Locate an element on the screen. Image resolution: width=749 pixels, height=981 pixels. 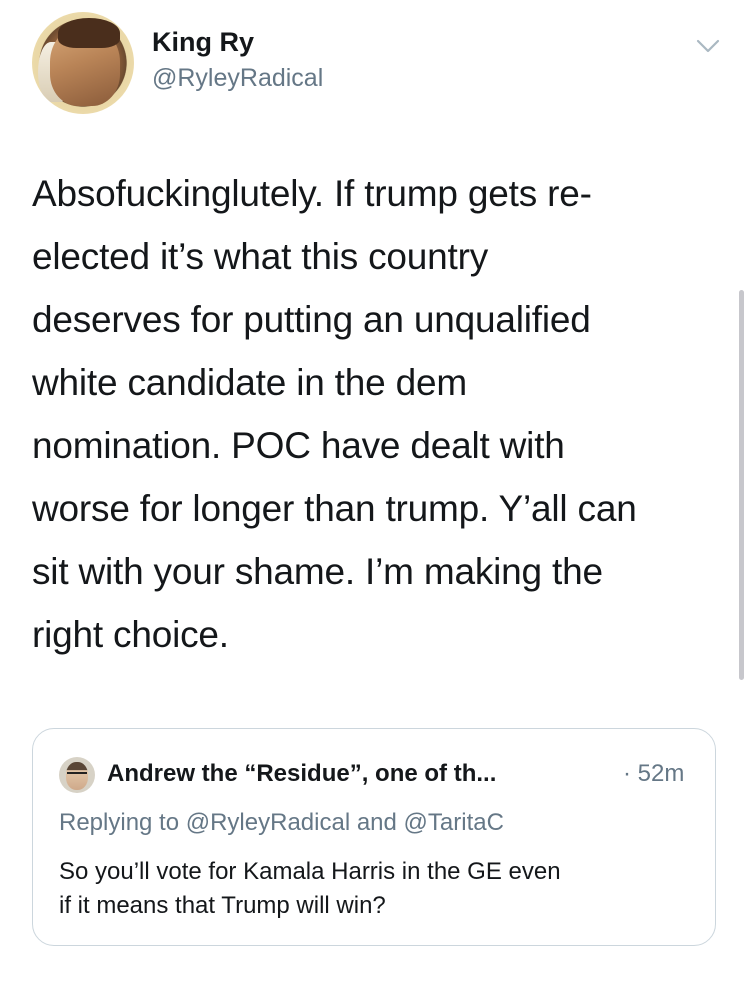
quoted-author-avatar is located at coordinates (77, 775).